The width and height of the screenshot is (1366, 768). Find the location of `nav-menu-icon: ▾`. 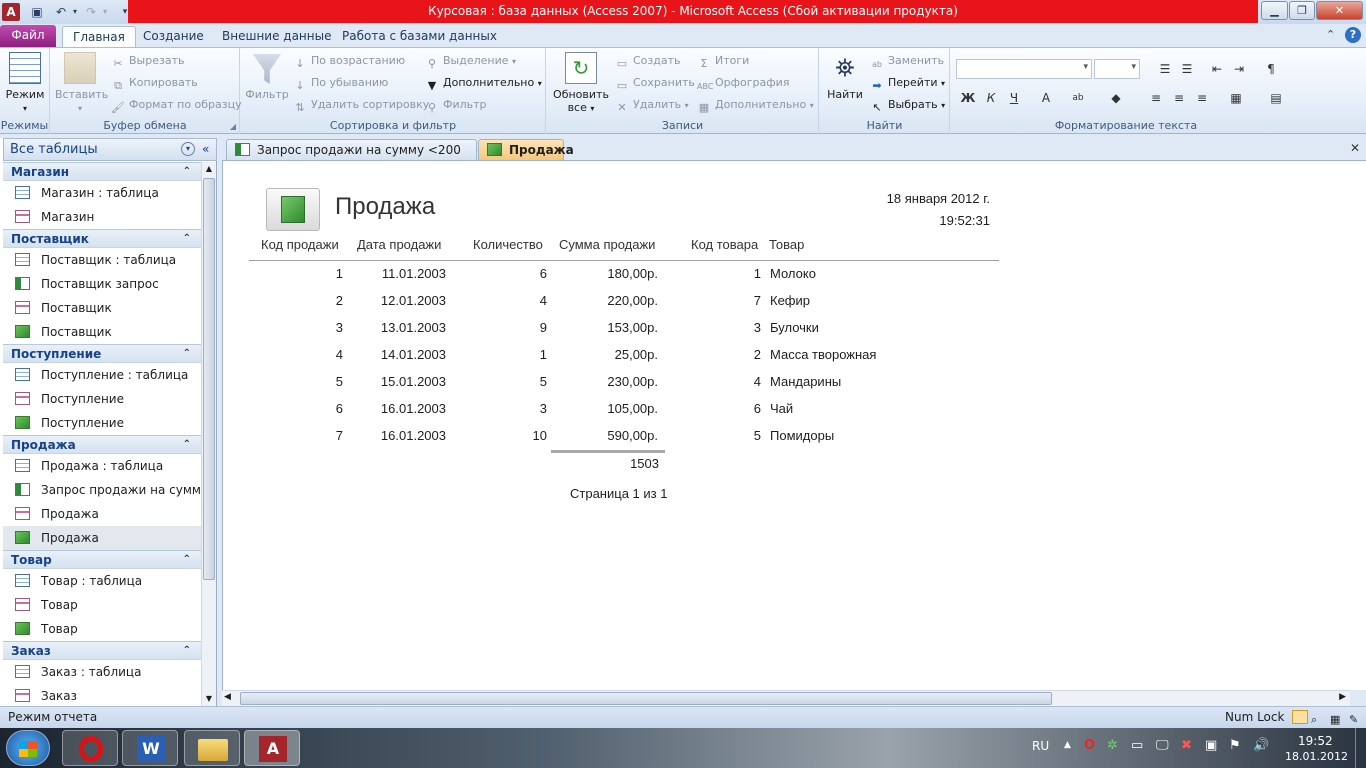

nav-menu-icon: ▾ is located at coordinates (188, 149).